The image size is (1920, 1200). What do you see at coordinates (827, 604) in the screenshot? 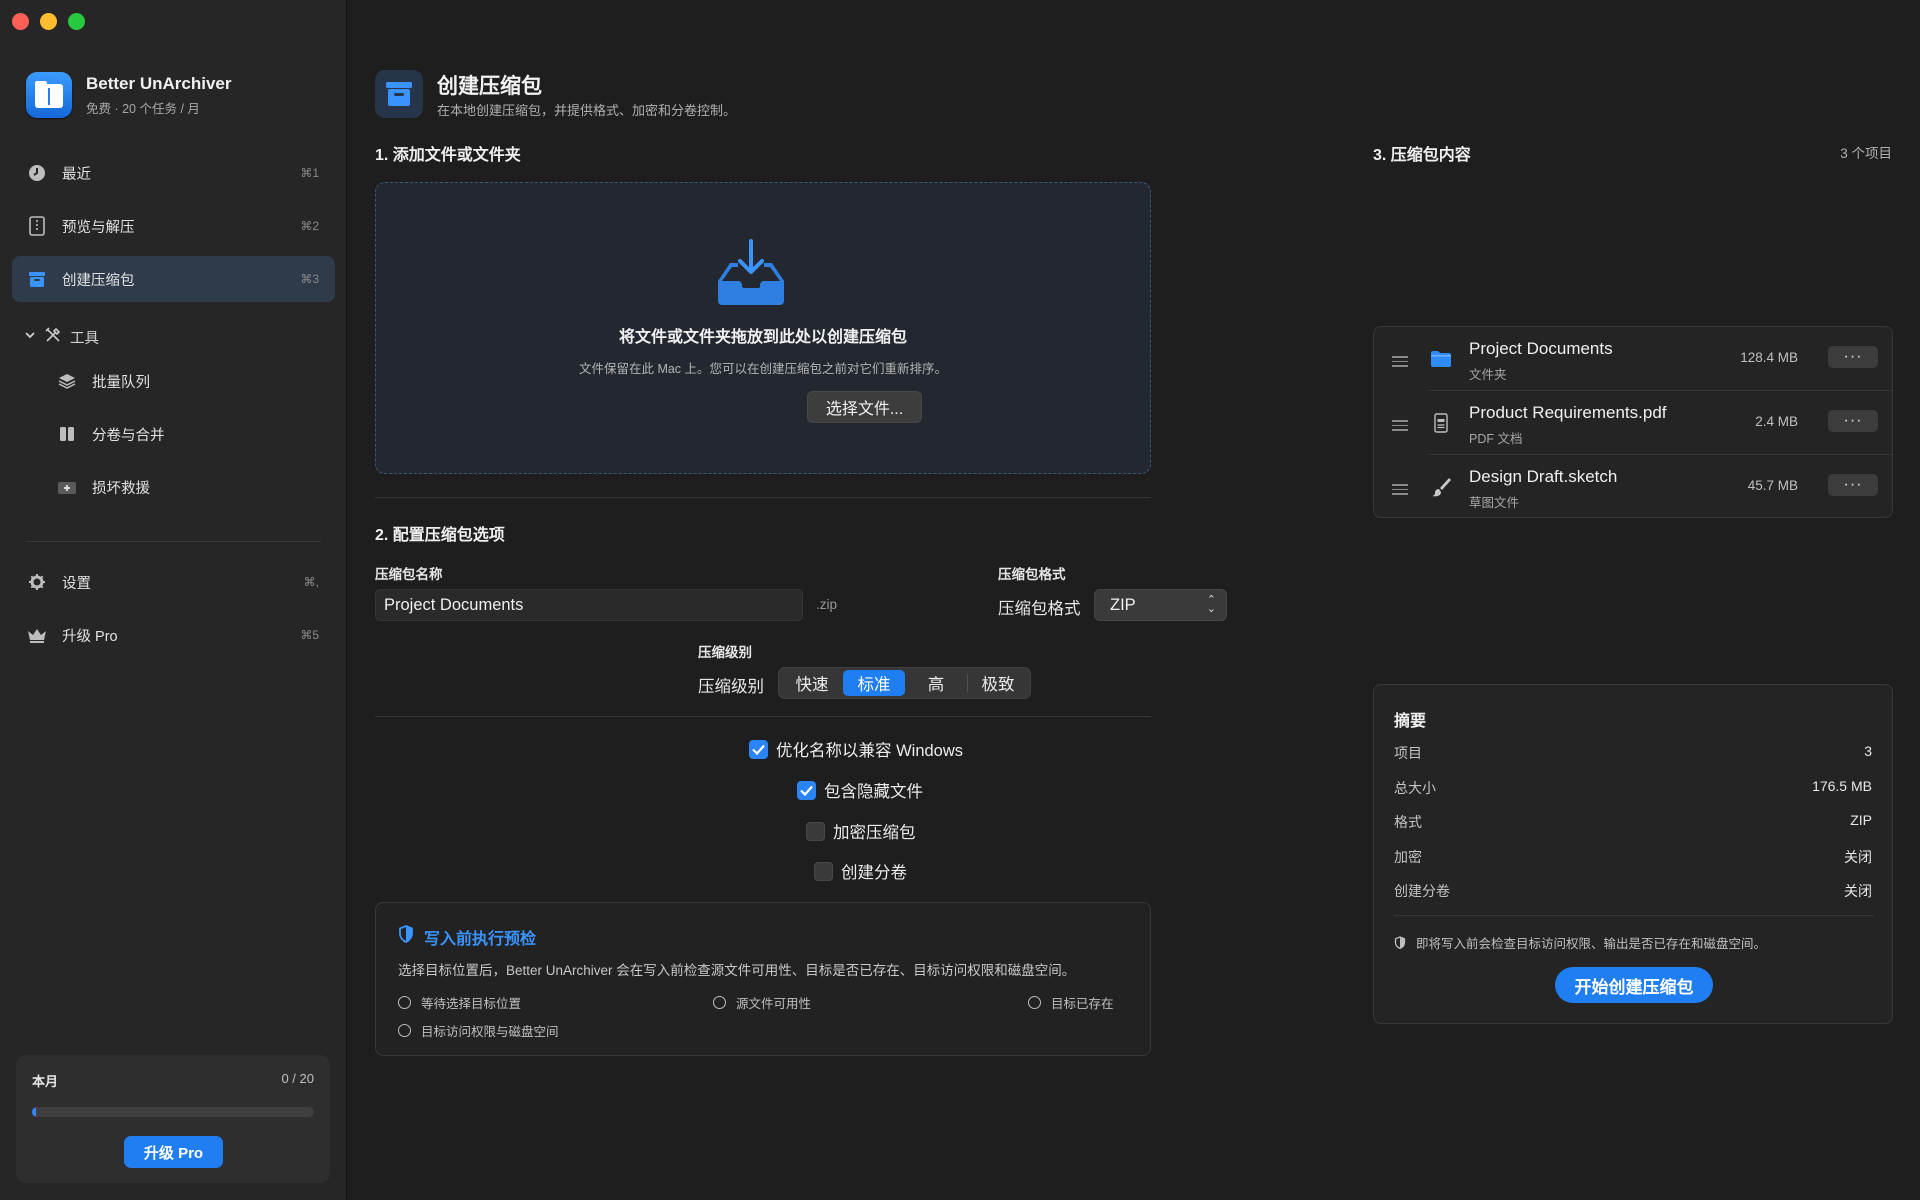
I see `archive-extension: .zip` at bounding box center [827, 604].